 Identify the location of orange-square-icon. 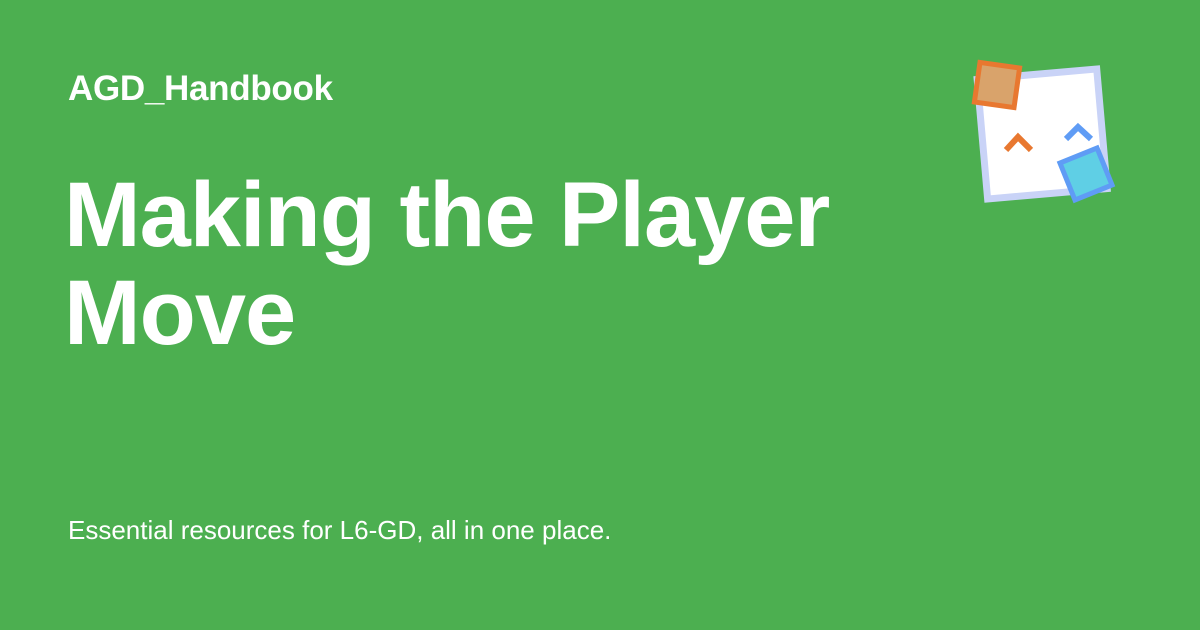
(997, 85).